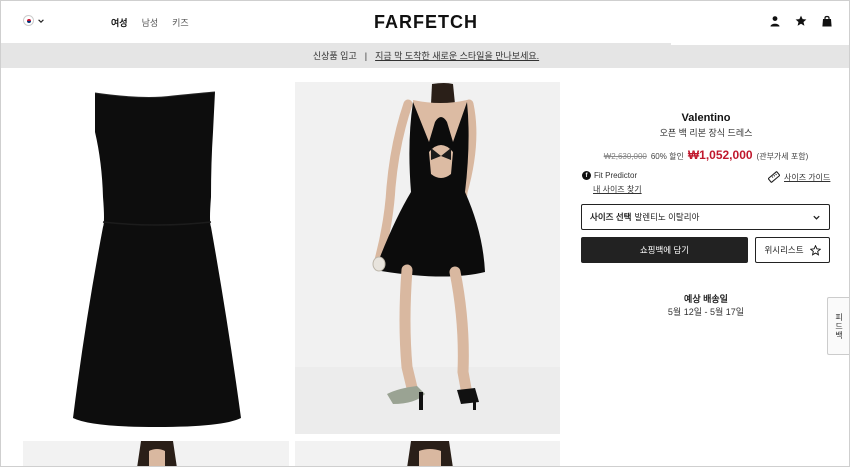 The width and height of the screenshot is (850, 467). I want to click on price-row: ₩2,630,000 60% 할인 ₩1,052,000 (관부가세 포함), so click(706, 155).